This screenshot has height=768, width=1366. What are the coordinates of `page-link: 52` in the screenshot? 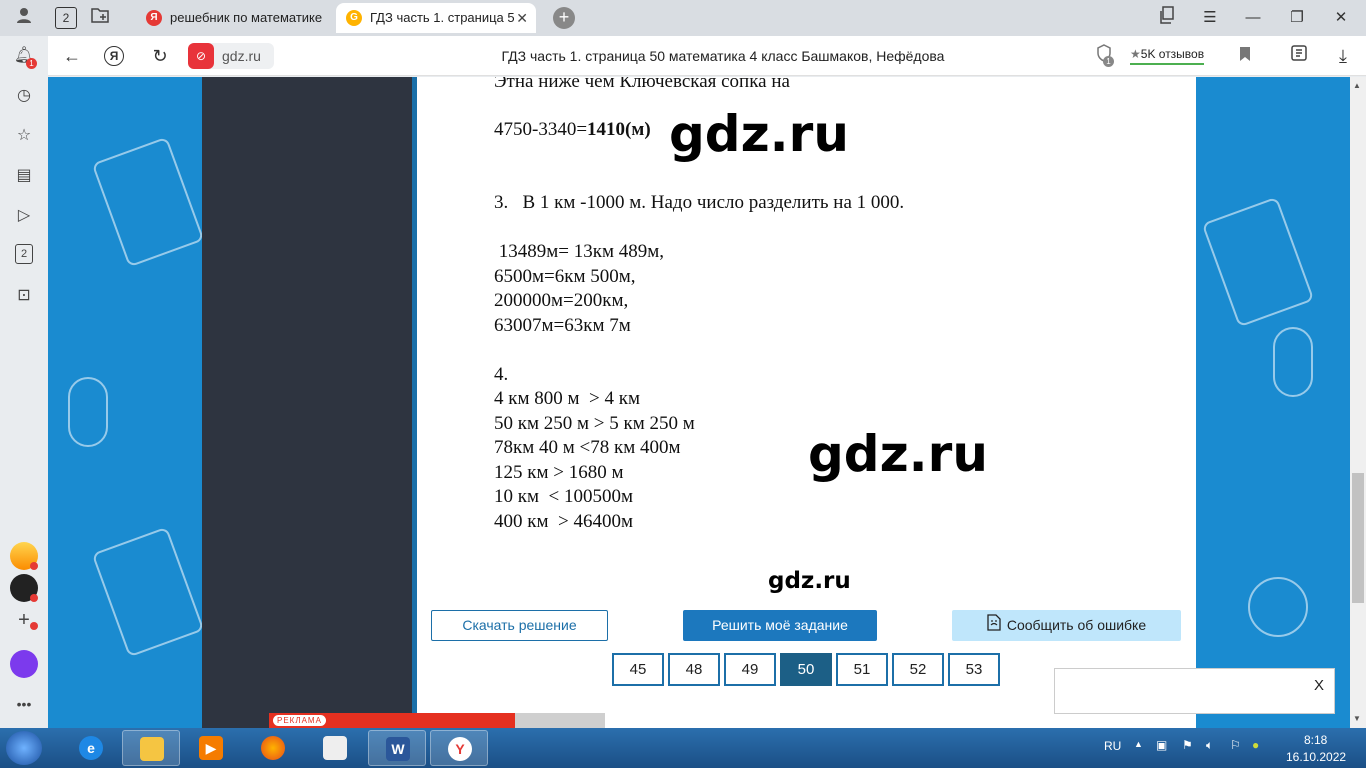 It's located at (918, 669).